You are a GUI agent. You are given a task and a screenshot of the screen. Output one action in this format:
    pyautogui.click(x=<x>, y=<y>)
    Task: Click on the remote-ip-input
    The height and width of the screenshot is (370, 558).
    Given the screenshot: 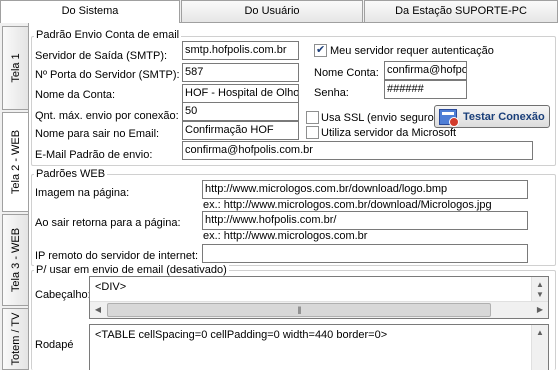 What is the action you would take?
    pyautogui.click(x=365, y=253)
    